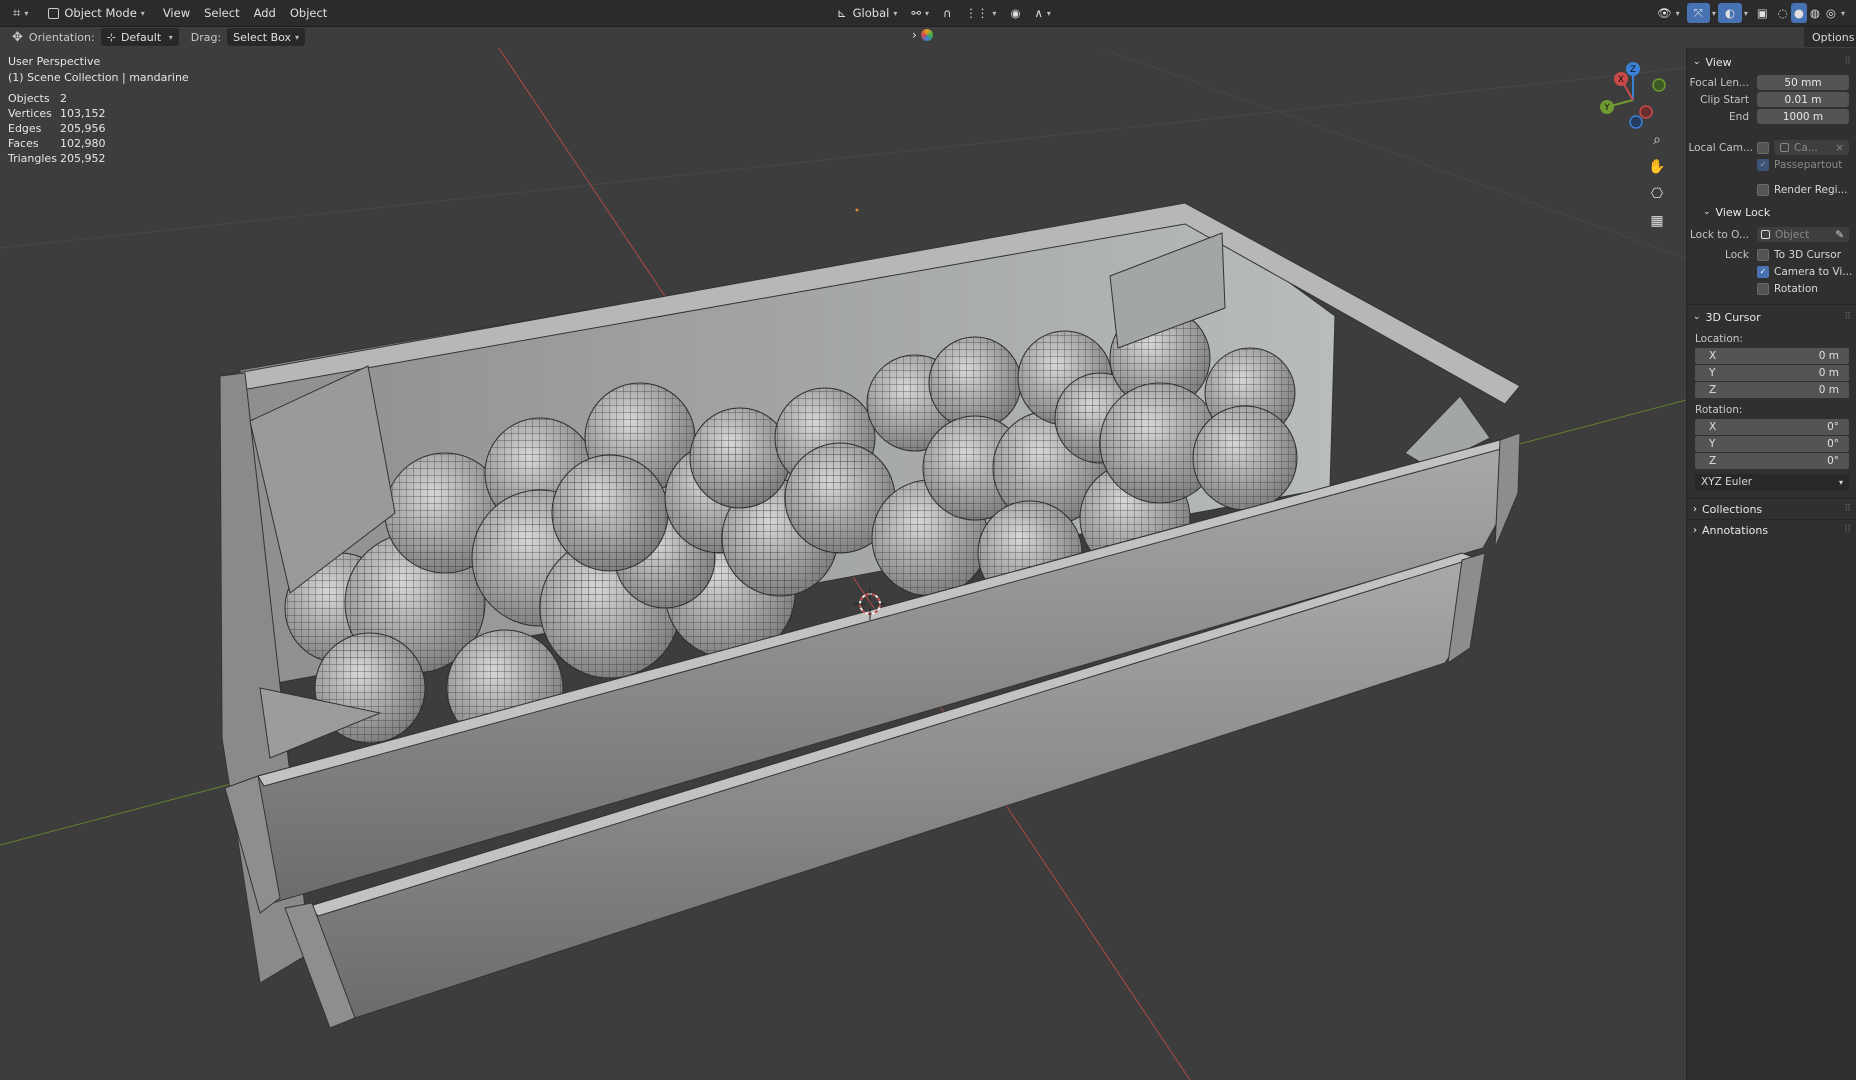  Describe the element at coordinates (857, 210) in the screenshot. I see `object-origin` at that location.